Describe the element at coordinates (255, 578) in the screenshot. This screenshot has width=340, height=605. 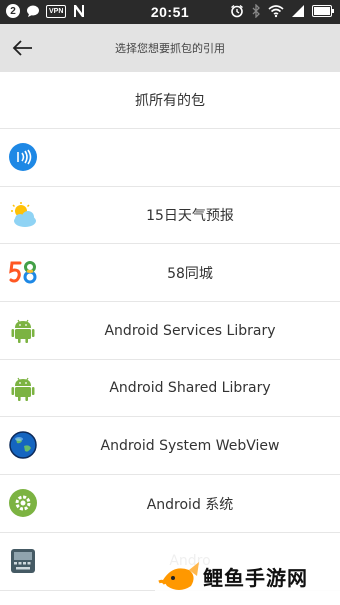
I see `watermark-text: 鲤鱼手游网` at that location.